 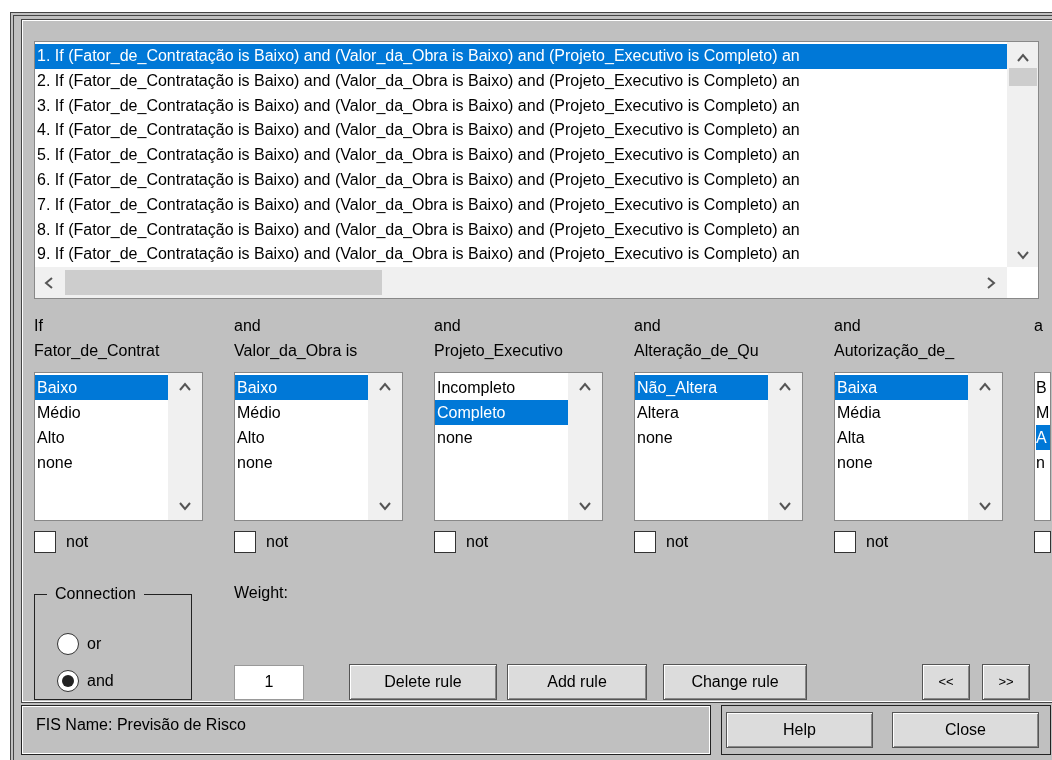 What do you see at coordinates (1043, 412) in the screenshot?
I see `option-item: M` at bounding box center [1043, 412].